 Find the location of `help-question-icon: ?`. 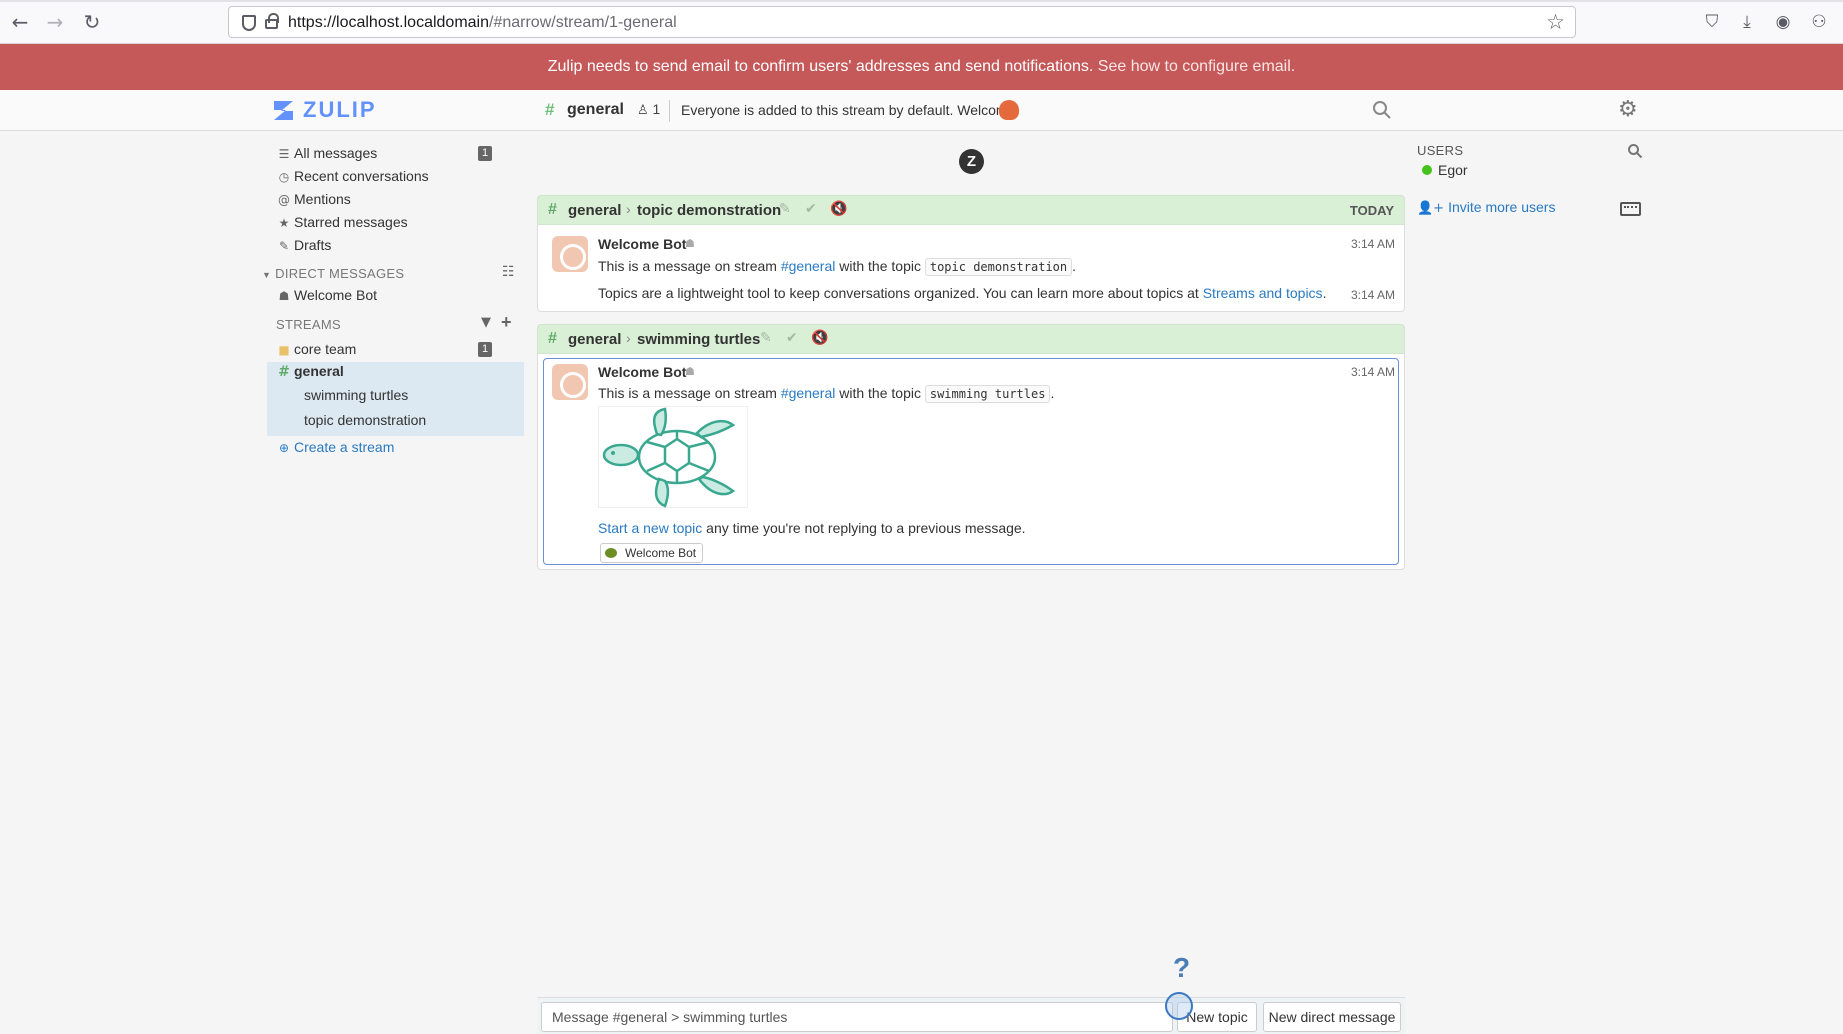

help-question-icon: ? is located at coordinates (1181, 968).